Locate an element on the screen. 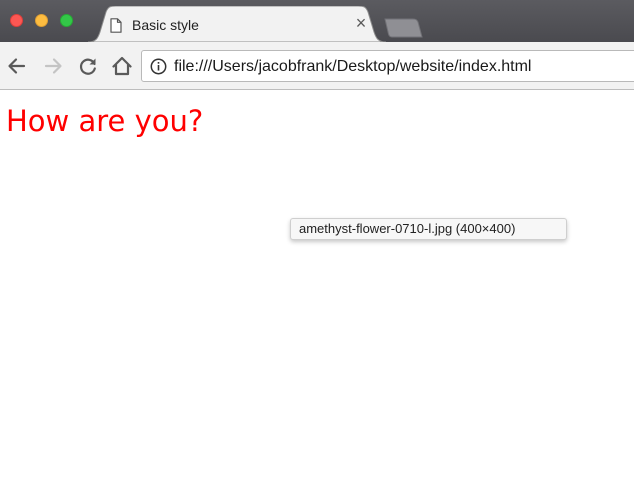 This screenshot has height=488, width=634. home-icon is located at coordinates (122, 66).